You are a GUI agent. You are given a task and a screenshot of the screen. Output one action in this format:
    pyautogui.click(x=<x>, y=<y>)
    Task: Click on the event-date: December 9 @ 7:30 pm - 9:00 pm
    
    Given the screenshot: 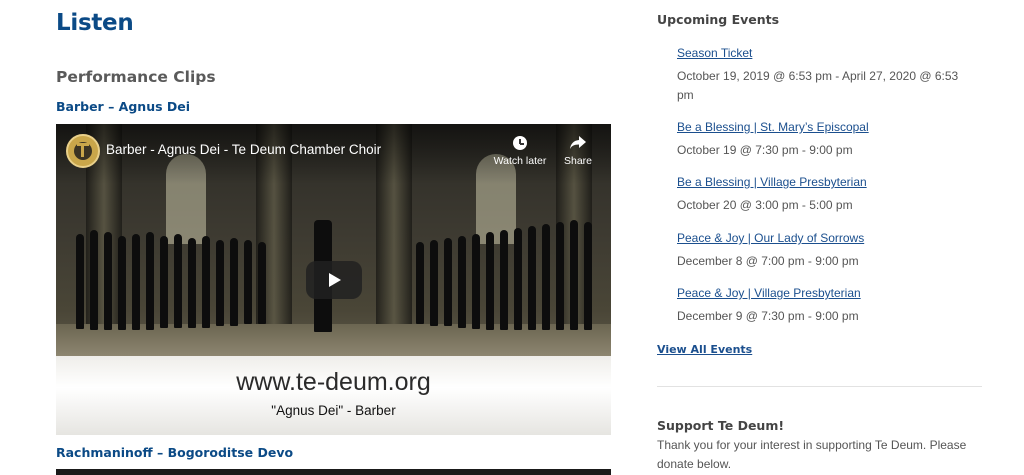 What is the action you would take?
    pyautogui.click(x=768, y=316)
    